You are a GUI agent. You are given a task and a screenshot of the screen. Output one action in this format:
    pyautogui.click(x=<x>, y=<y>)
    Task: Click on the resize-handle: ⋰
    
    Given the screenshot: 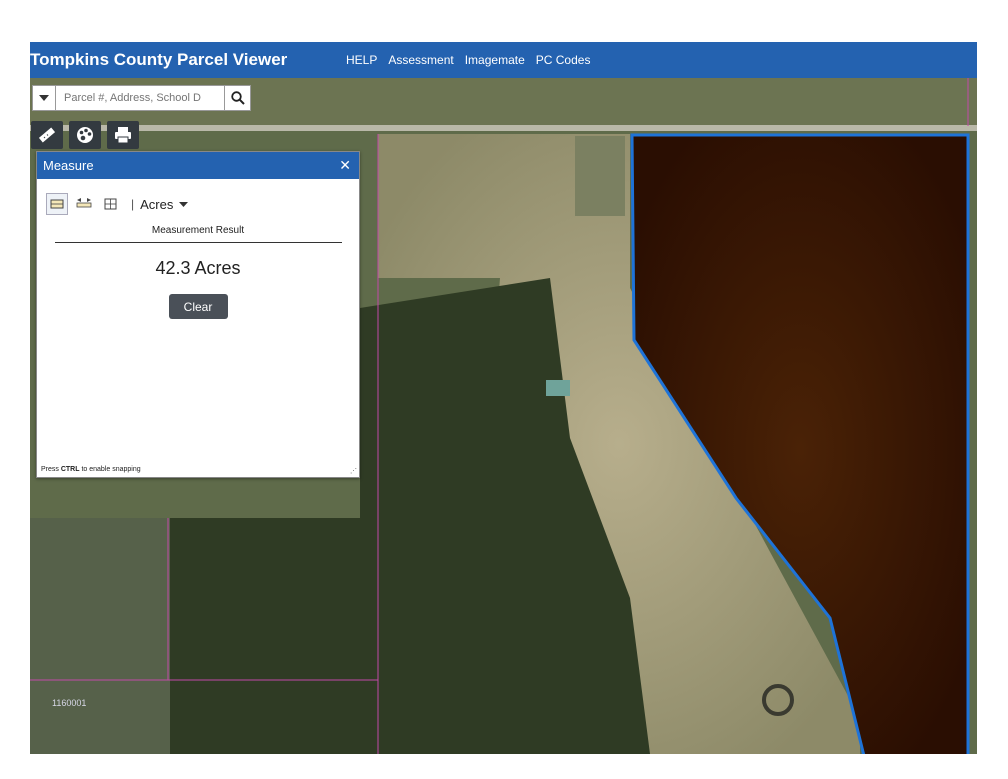 What is the action you would take?
    pyautogui.click(x=353, y=471)
    